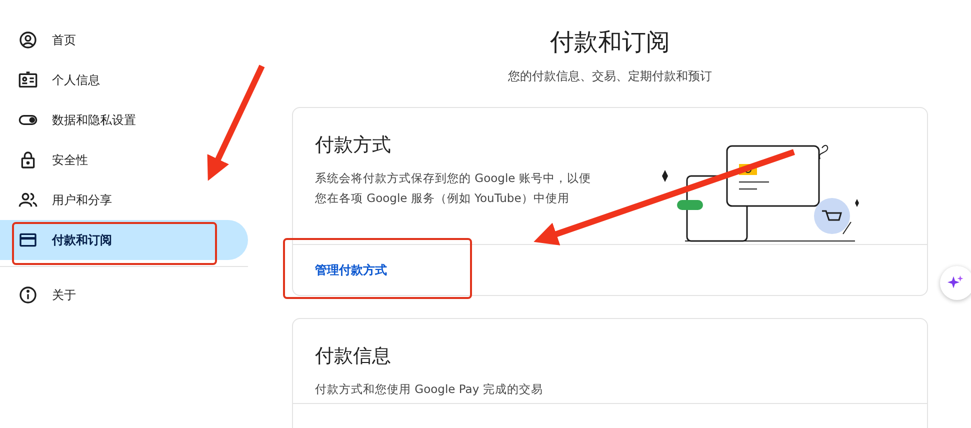 The width and height of the screenshot is (971, 428). Describe the element at coordinates (28, 295) in the screenshot. I see `info-icon` at that location.